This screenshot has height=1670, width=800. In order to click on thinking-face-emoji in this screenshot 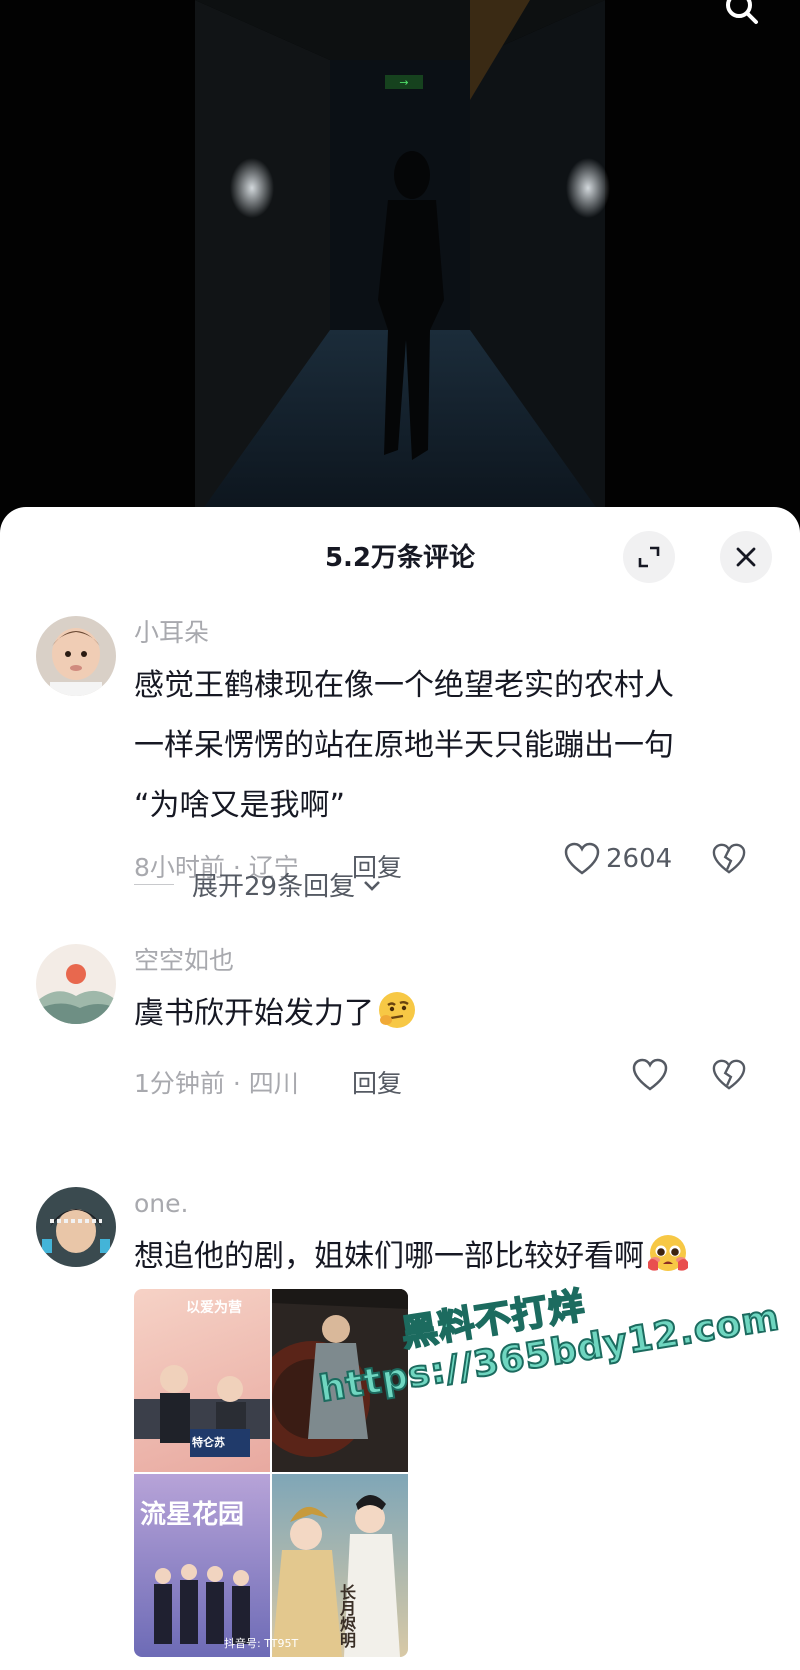, I will do `click(397, 1020)`.